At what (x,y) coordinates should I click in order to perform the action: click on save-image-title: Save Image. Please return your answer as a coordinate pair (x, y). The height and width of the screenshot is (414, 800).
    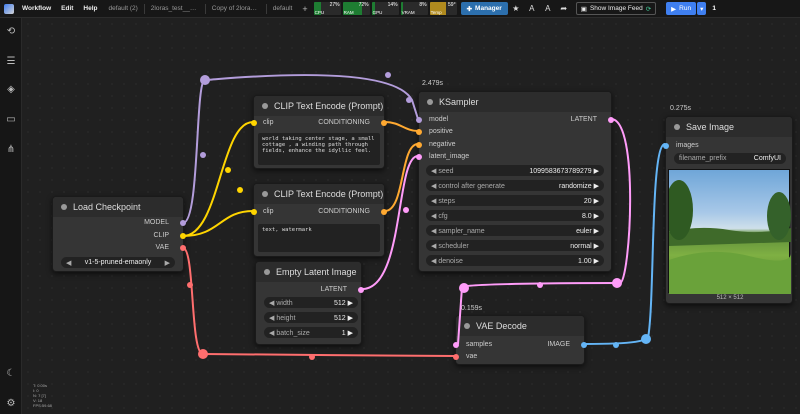
    Looking at the image, I should click on (710, 127).